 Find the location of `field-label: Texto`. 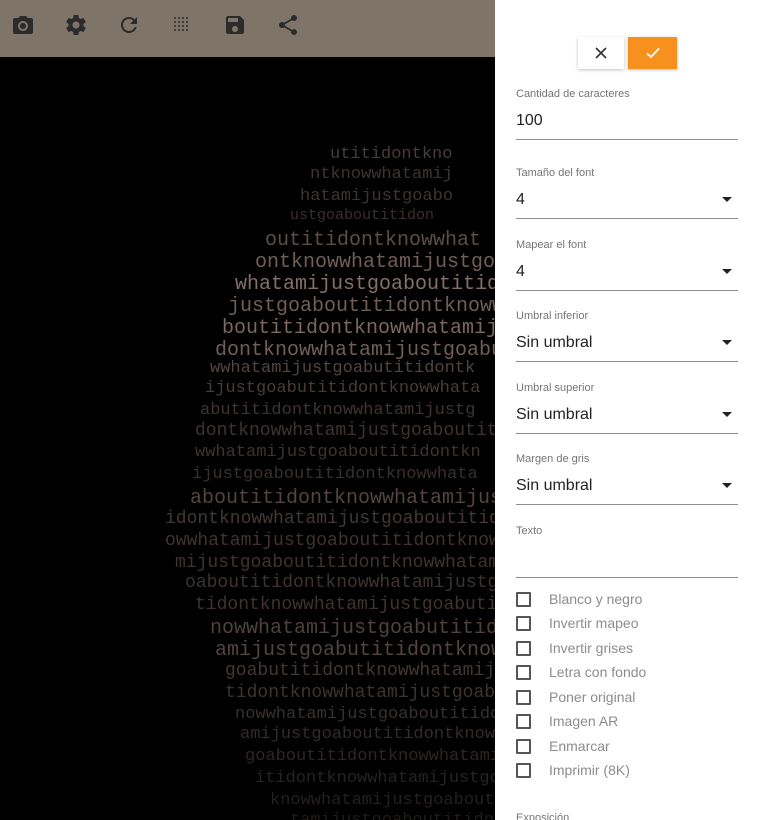

field-label: Texto is located at coordinates (529, 531).